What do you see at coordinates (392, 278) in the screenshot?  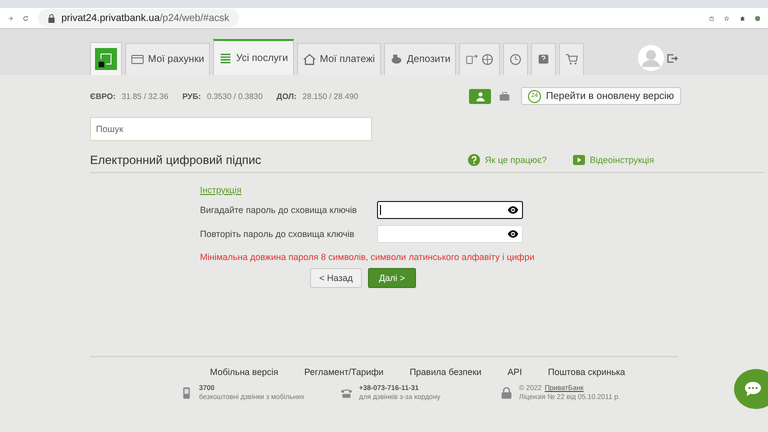 I see `next-button: Далі >` at bounding box center [392, 278].